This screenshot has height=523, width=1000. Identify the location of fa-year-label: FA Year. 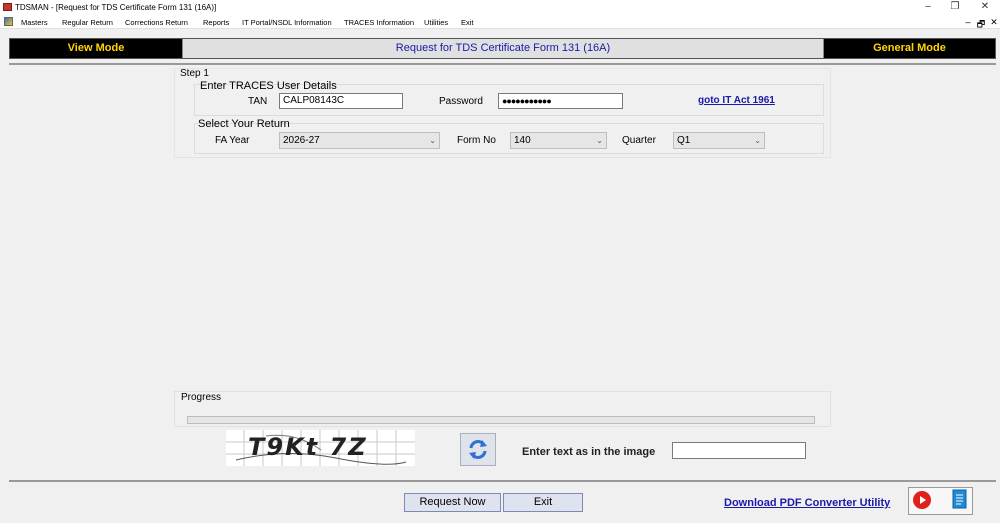
(232, 140).